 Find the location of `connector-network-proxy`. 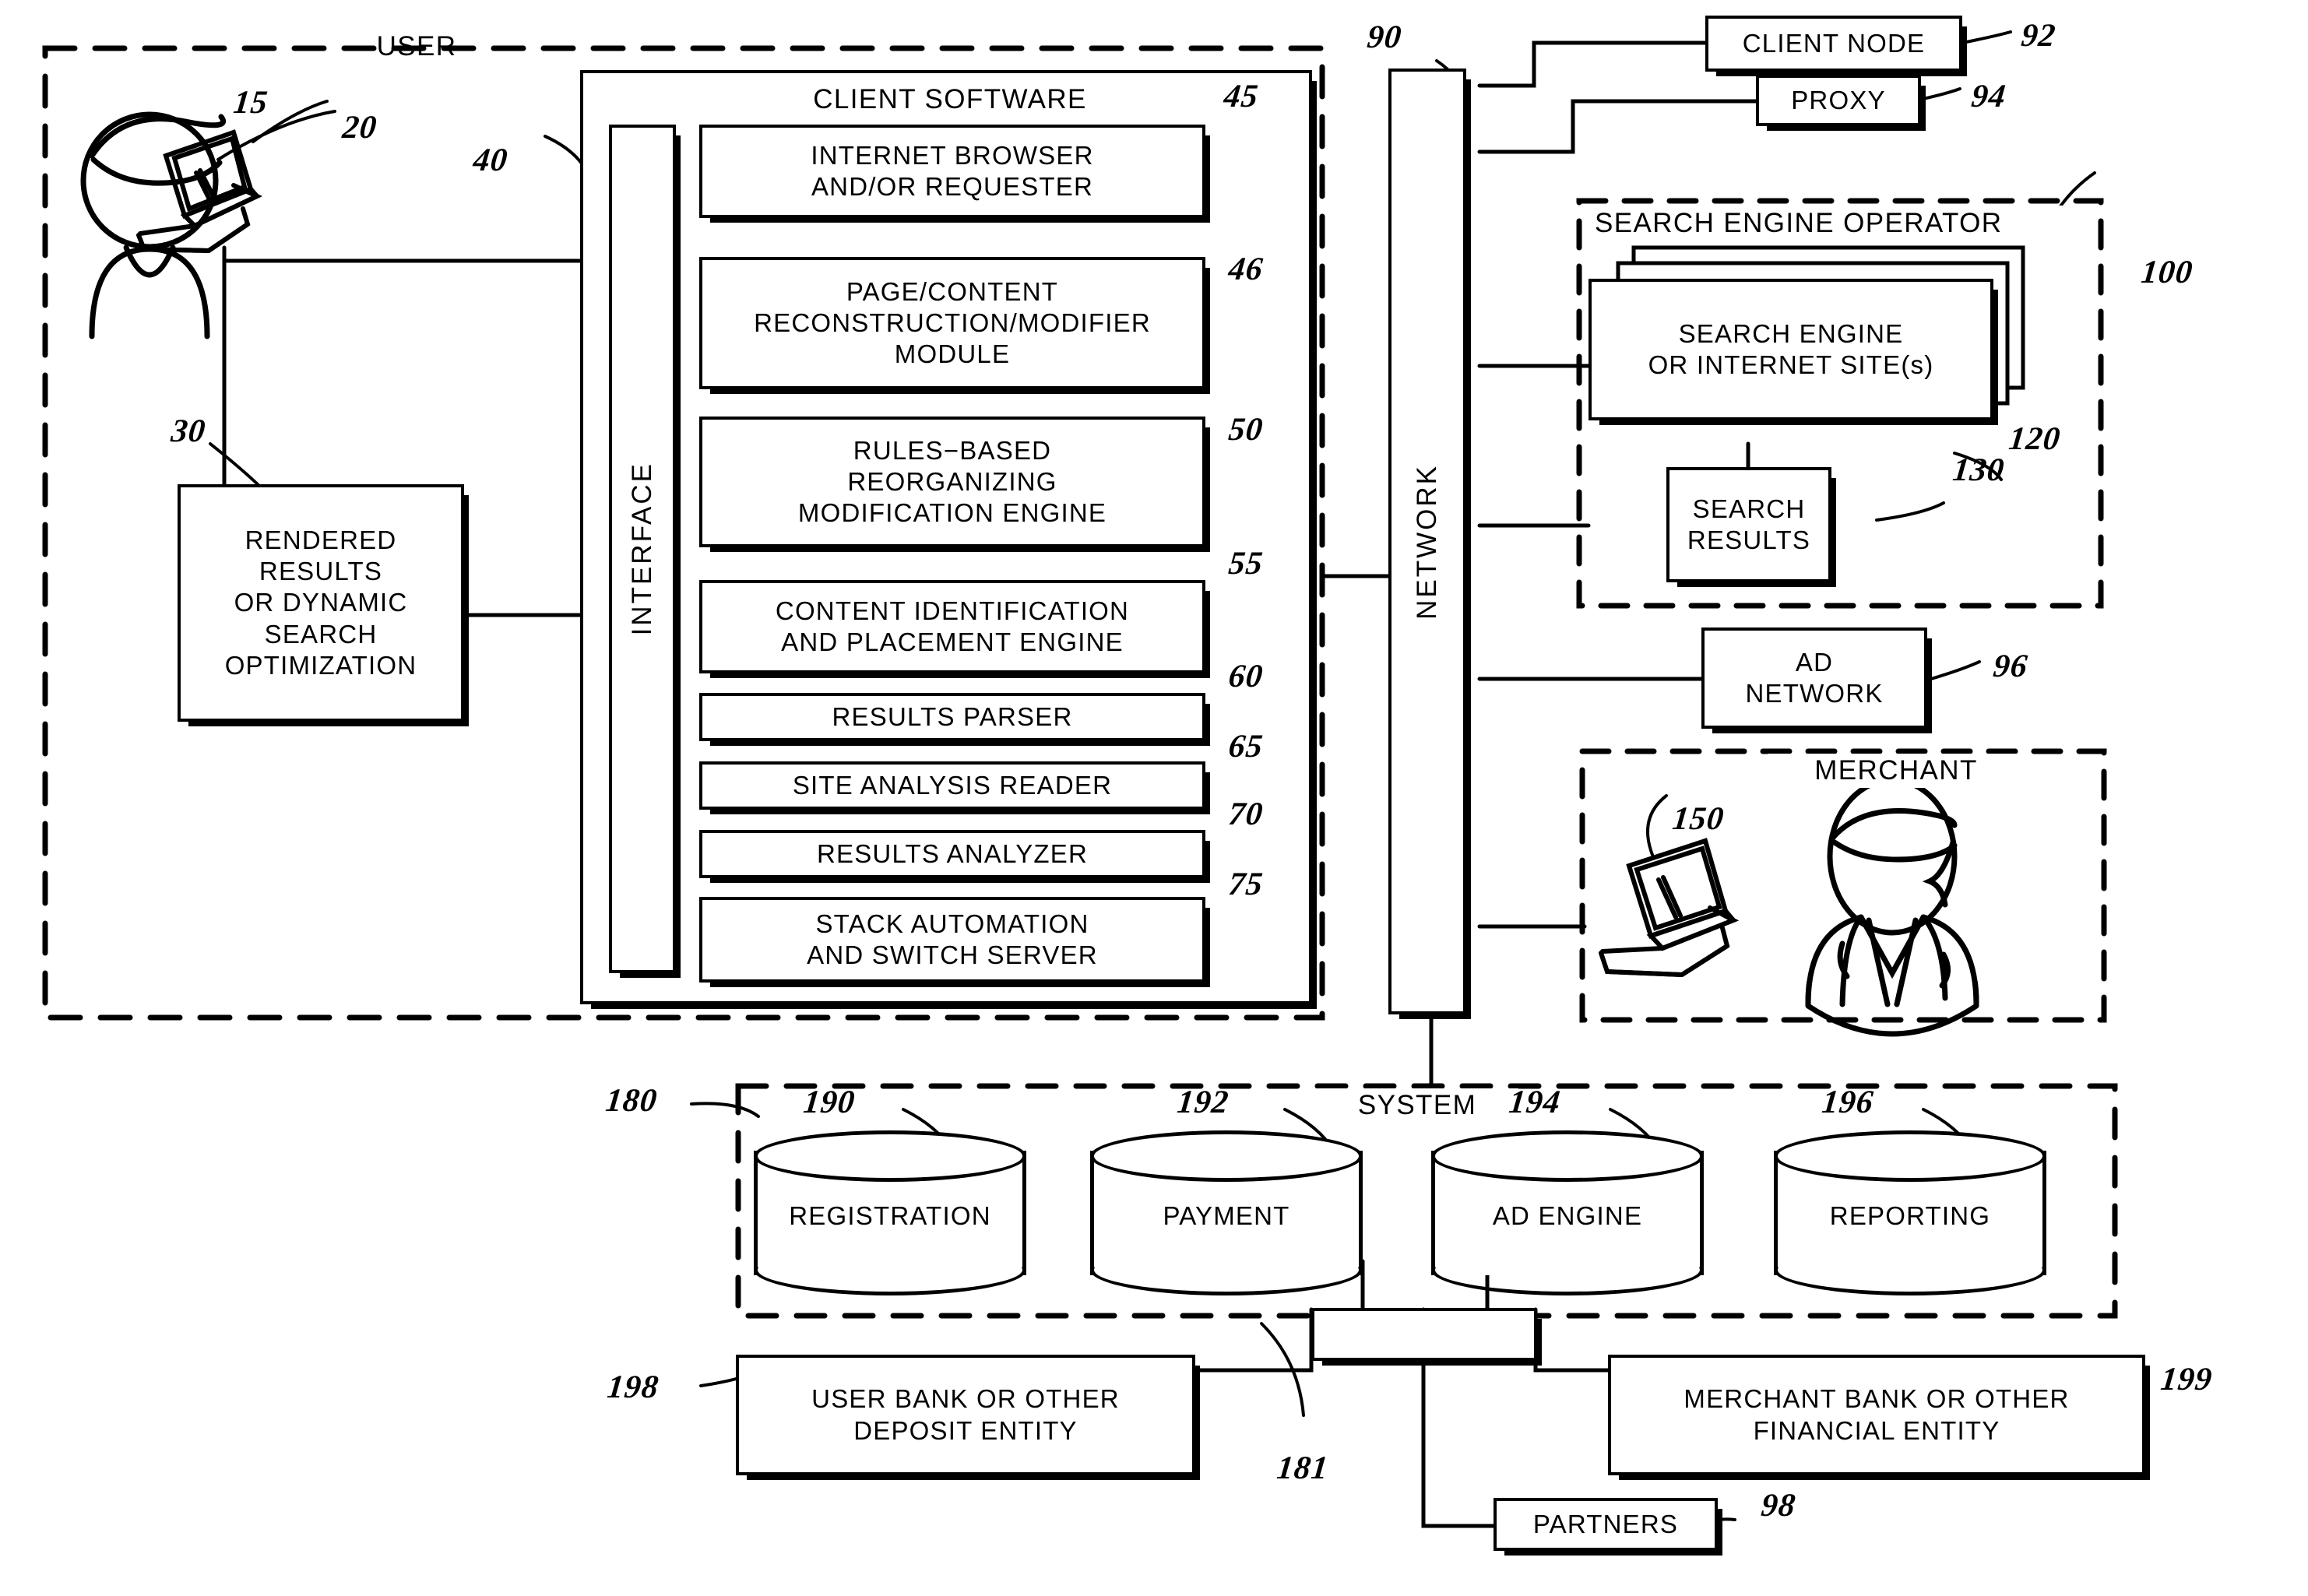

connector-network-proxy is located at coordinates (1618, 126).